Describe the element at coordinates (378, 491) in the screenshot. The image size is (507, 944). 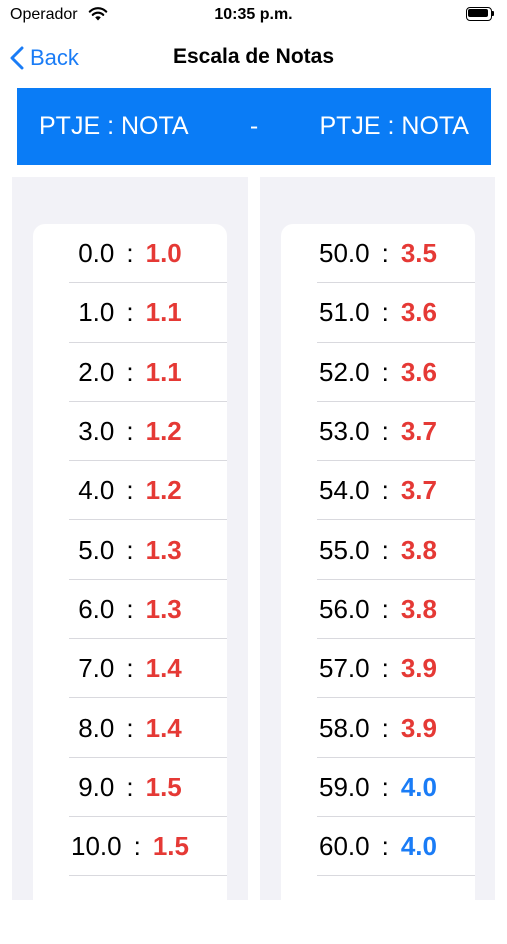
I see `list-item: 54.0:3.7` at that location.